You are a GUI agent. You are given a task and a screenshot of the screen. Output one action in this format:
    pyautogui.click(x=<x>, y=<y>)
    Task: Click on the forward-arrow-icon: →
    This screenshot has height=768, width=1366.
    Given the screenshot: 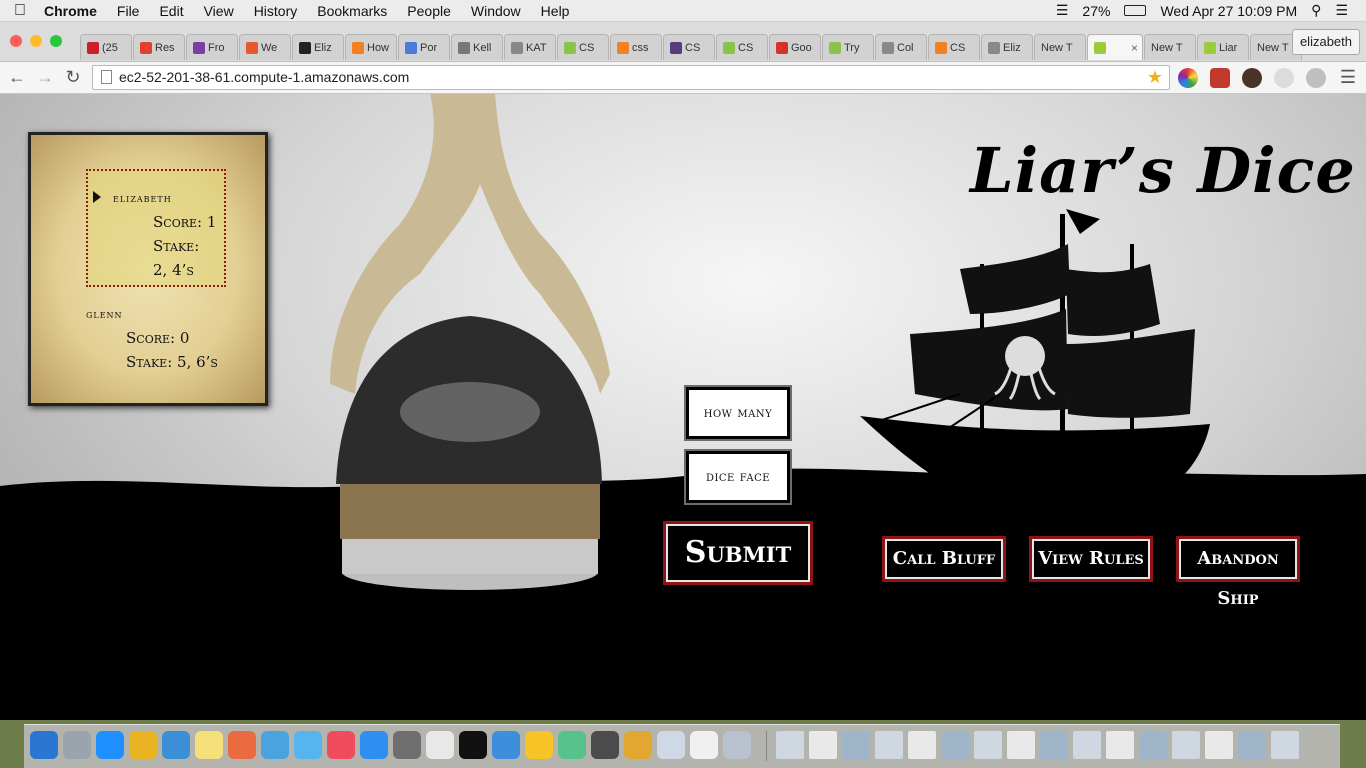 What is the action you would take?
    pyautogui.click(x=45, y=77)
    